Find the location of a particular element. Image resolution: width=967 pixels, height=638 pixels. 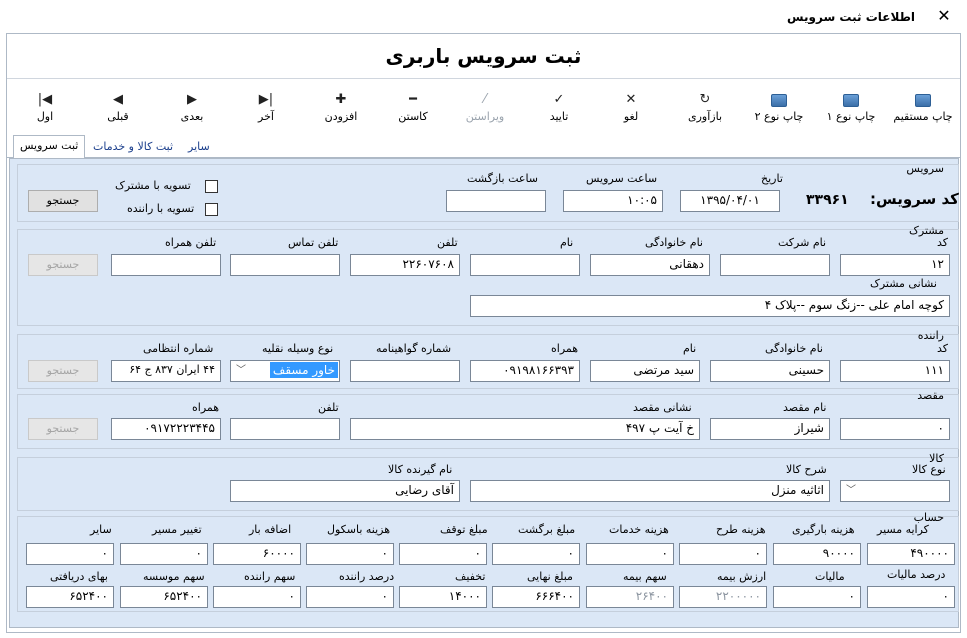

driver-code-label: کد is located at coordinates (943, 348).